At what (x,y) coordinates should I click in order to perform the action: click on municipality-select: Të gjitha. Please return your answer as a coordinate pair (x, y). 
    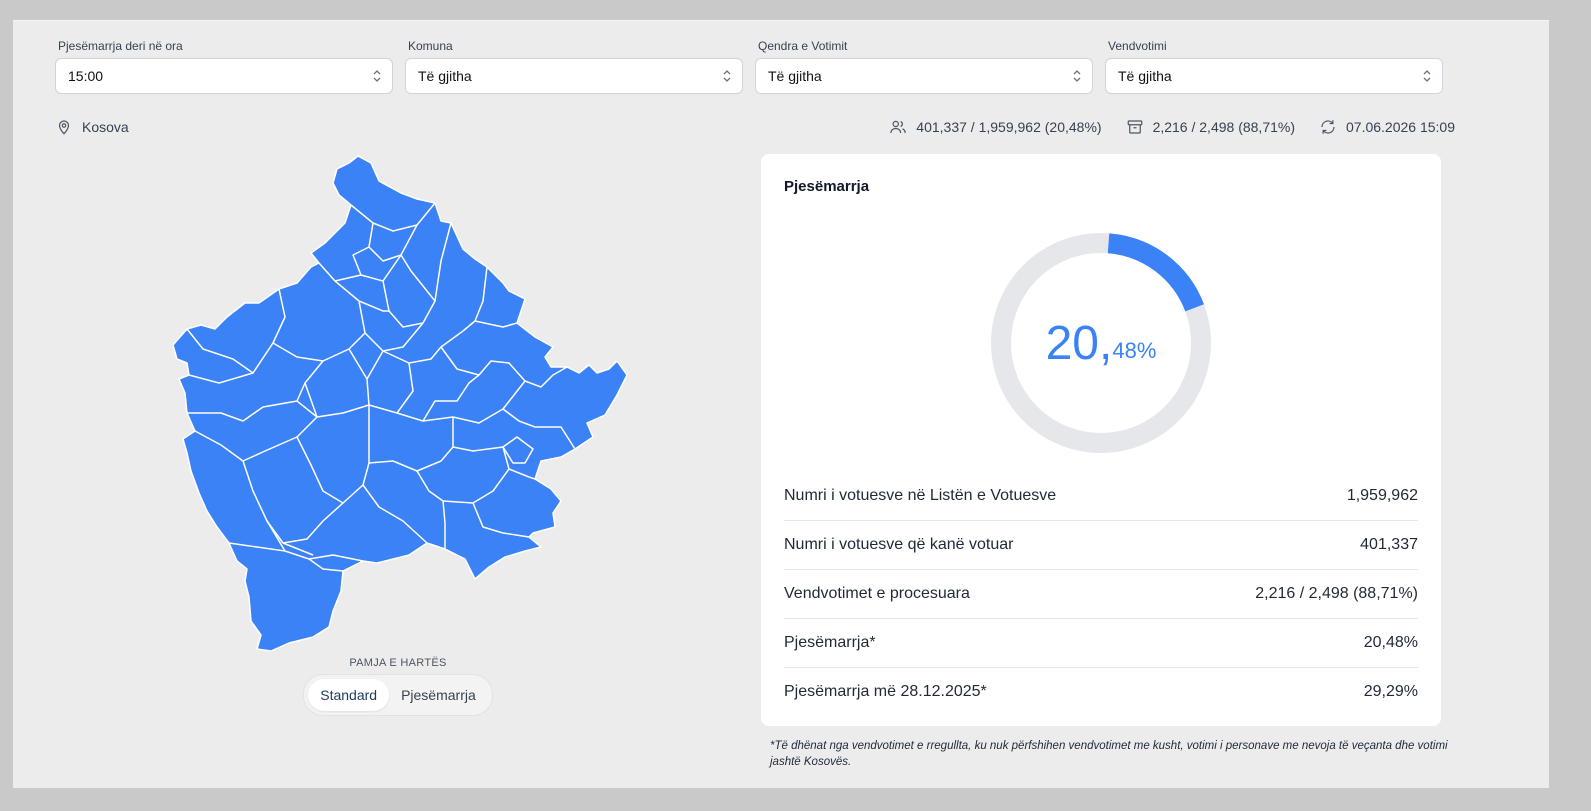
    Looking at the image, I should click on (574, 76).